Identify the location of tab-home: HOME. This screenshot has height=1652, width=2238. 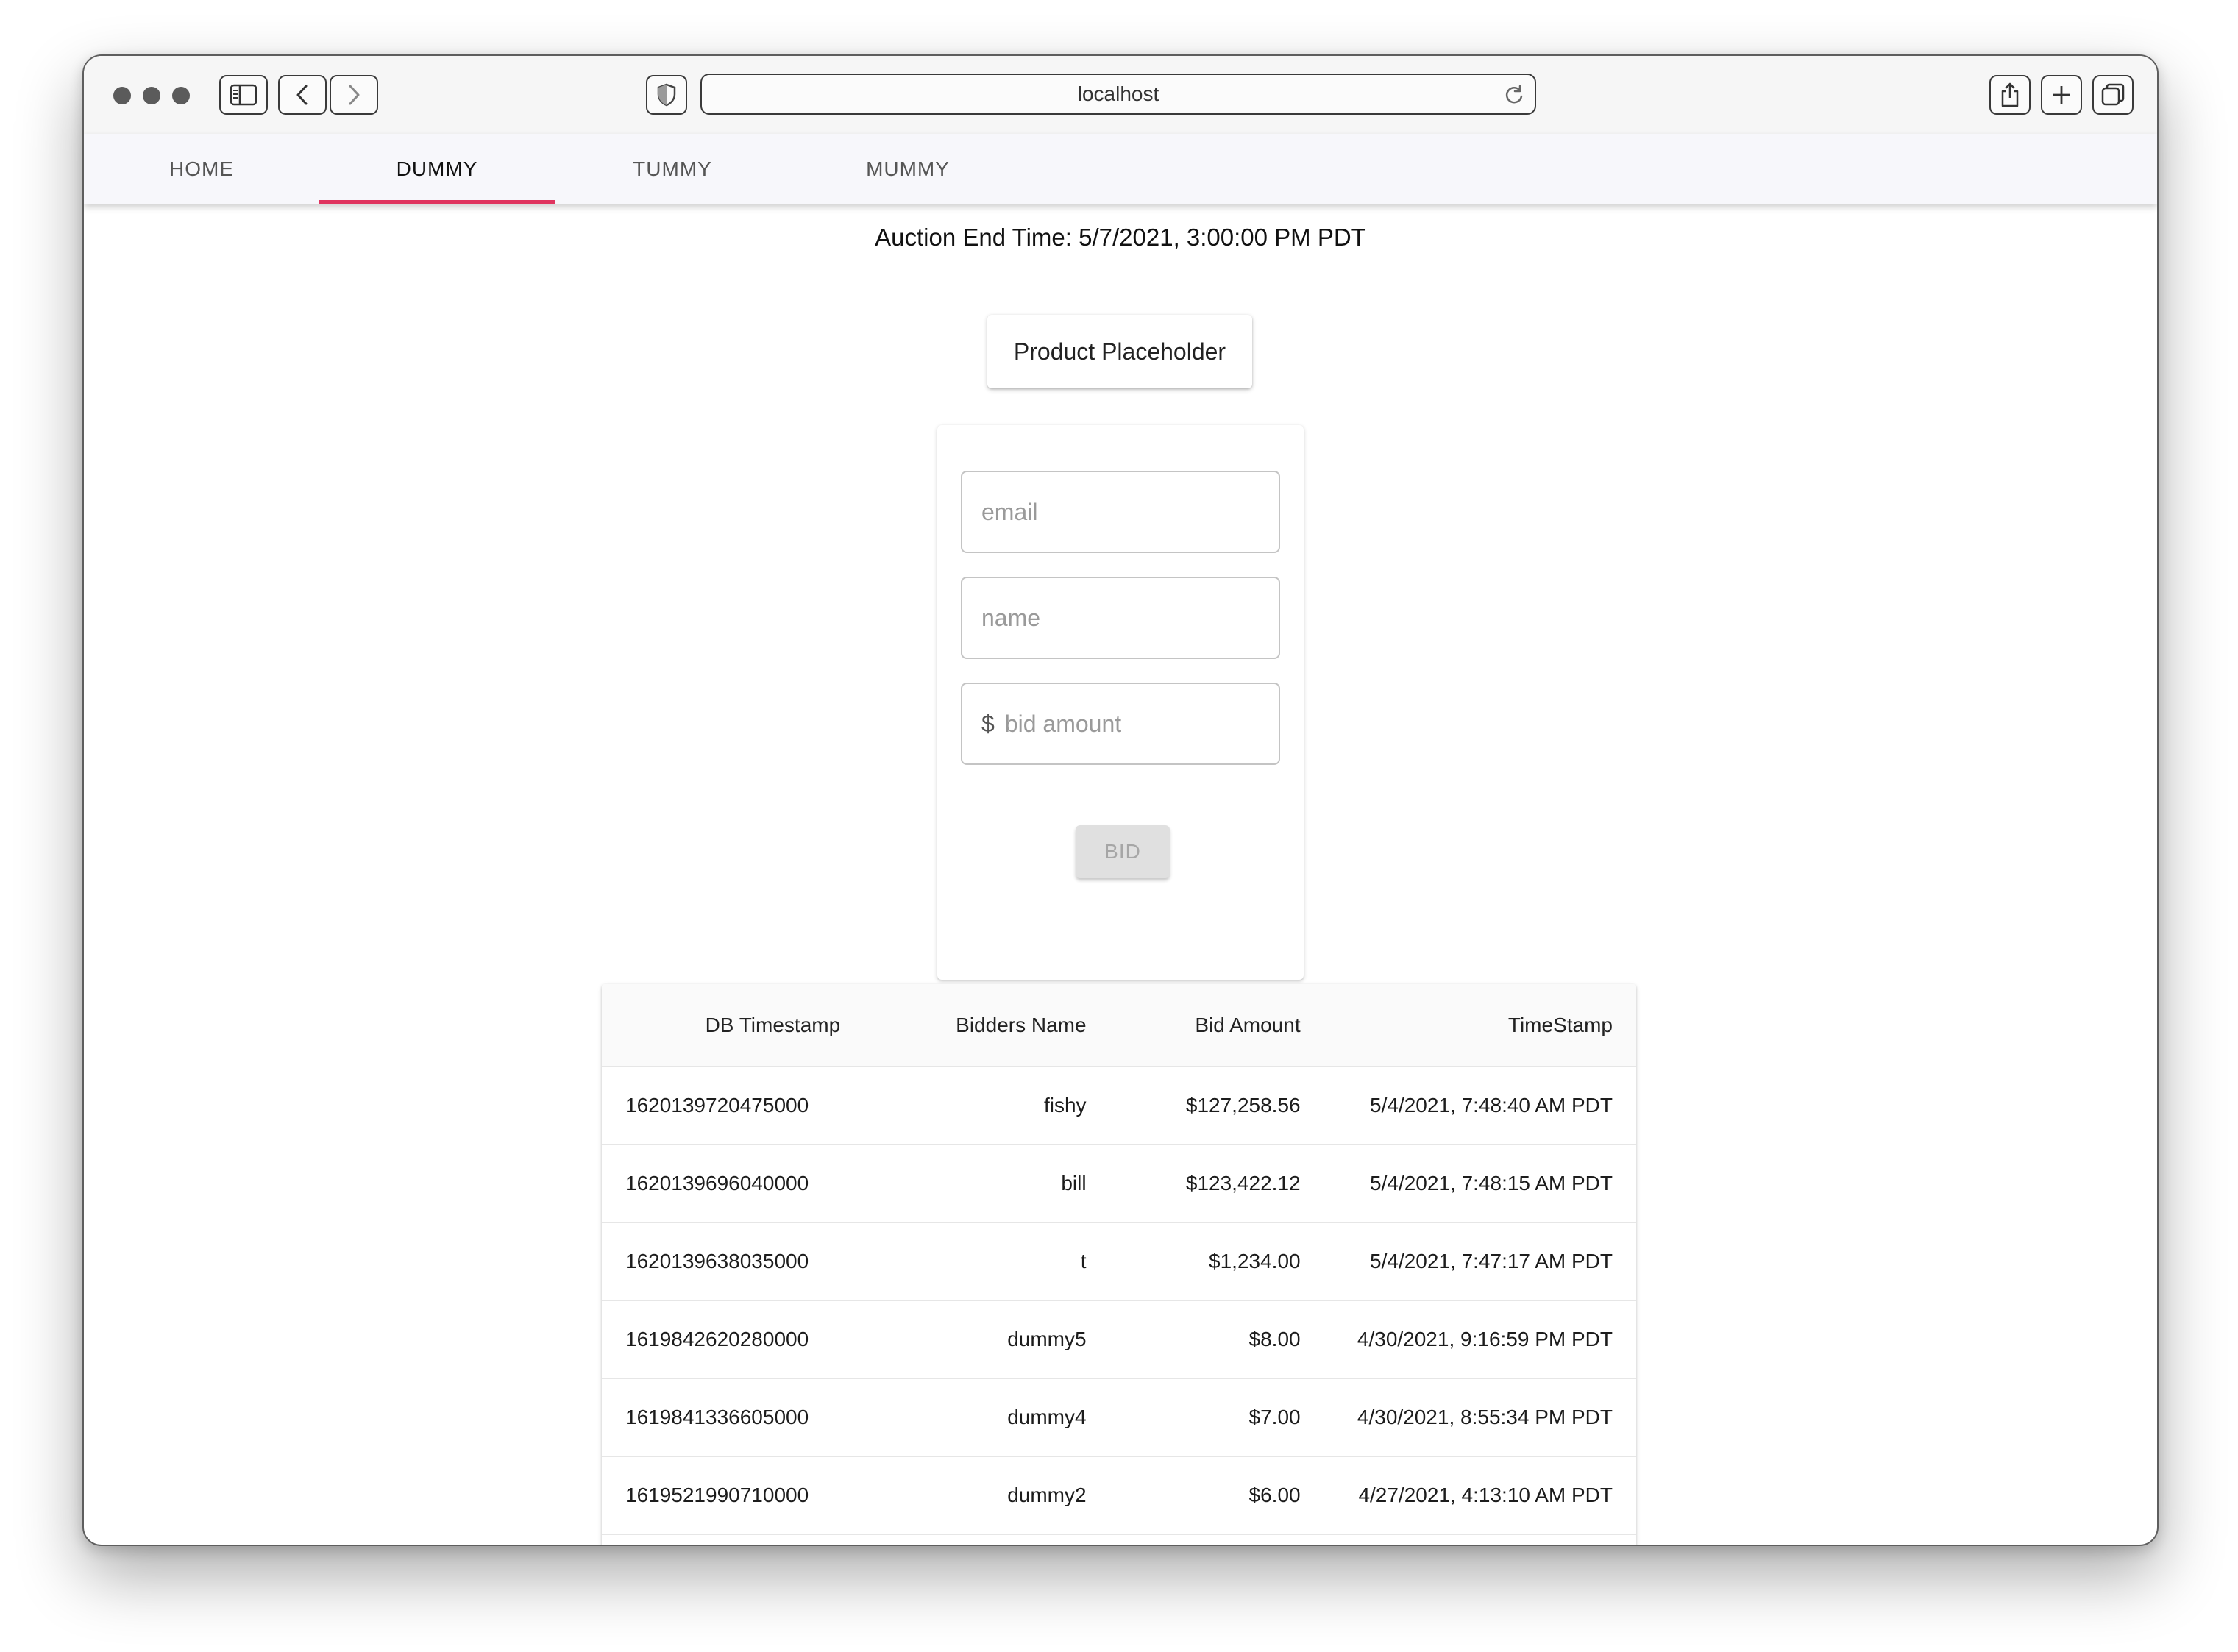
(202, 169).